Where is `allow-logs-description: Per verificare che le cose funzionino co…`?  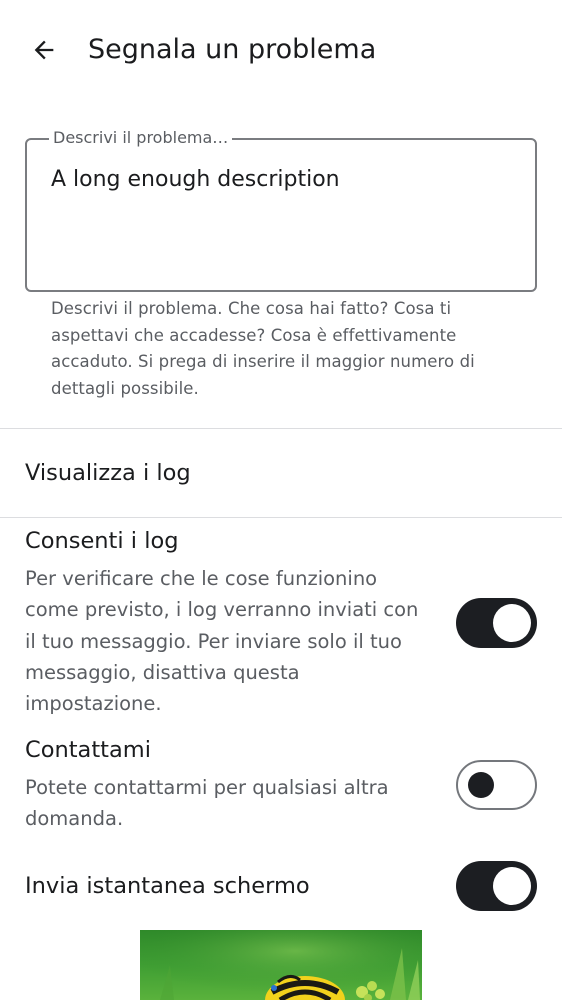 allow-logs-description: Per verificare che le cose funzionino co… is located at coordinates (222, 641).